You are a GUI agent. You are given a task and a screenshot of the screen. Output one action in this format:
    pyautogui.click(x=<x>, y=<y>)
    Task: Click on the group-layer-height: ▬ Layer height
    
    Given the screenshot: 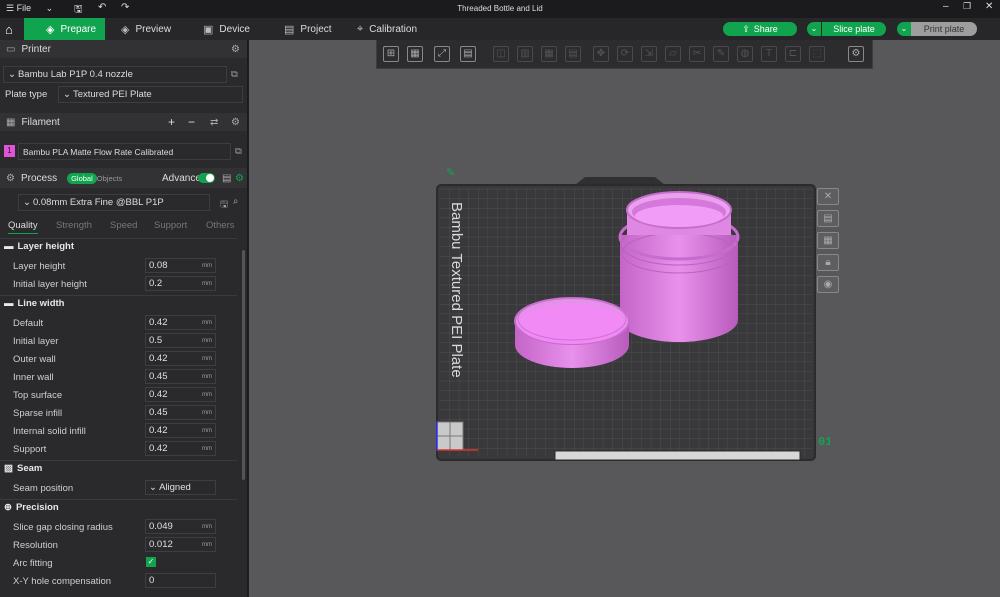 What is the action you would take?
    pyautogui.click(x=118, y=246)
    